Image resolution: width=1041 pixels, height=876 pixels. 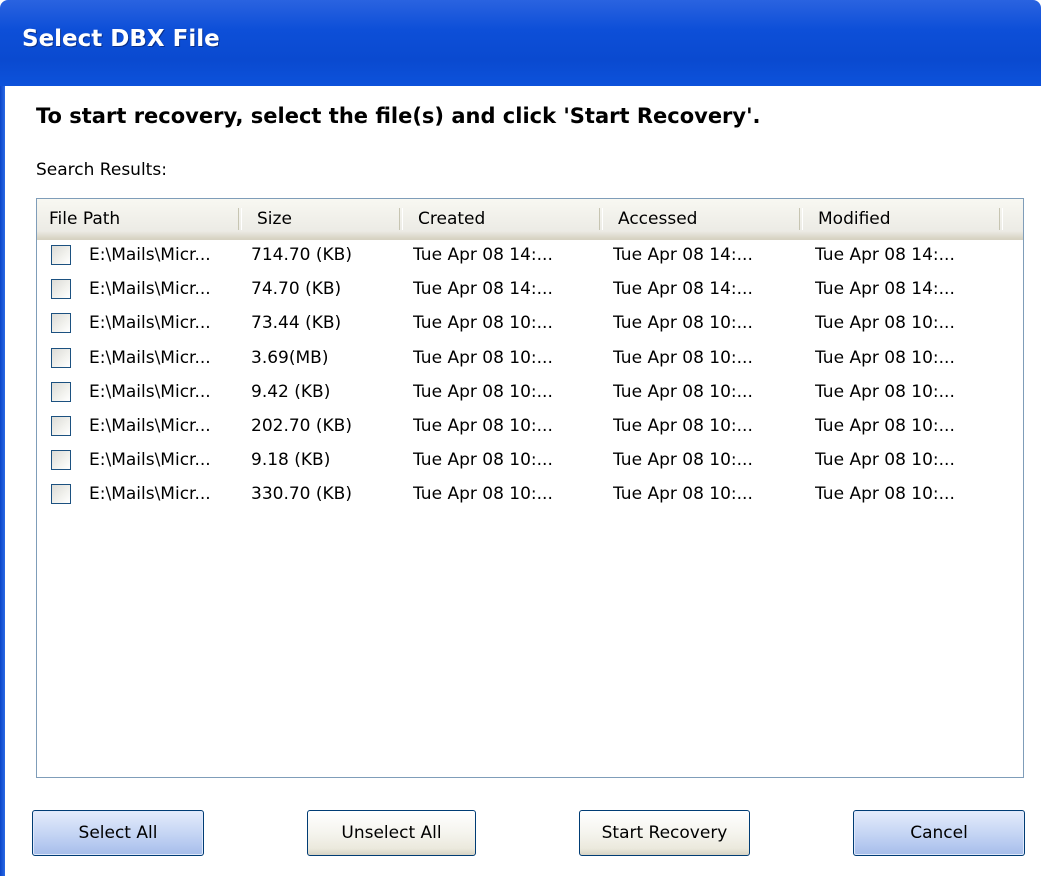 I want to click on cell-size: 202.70 (KB), so click(x=301, y=425).